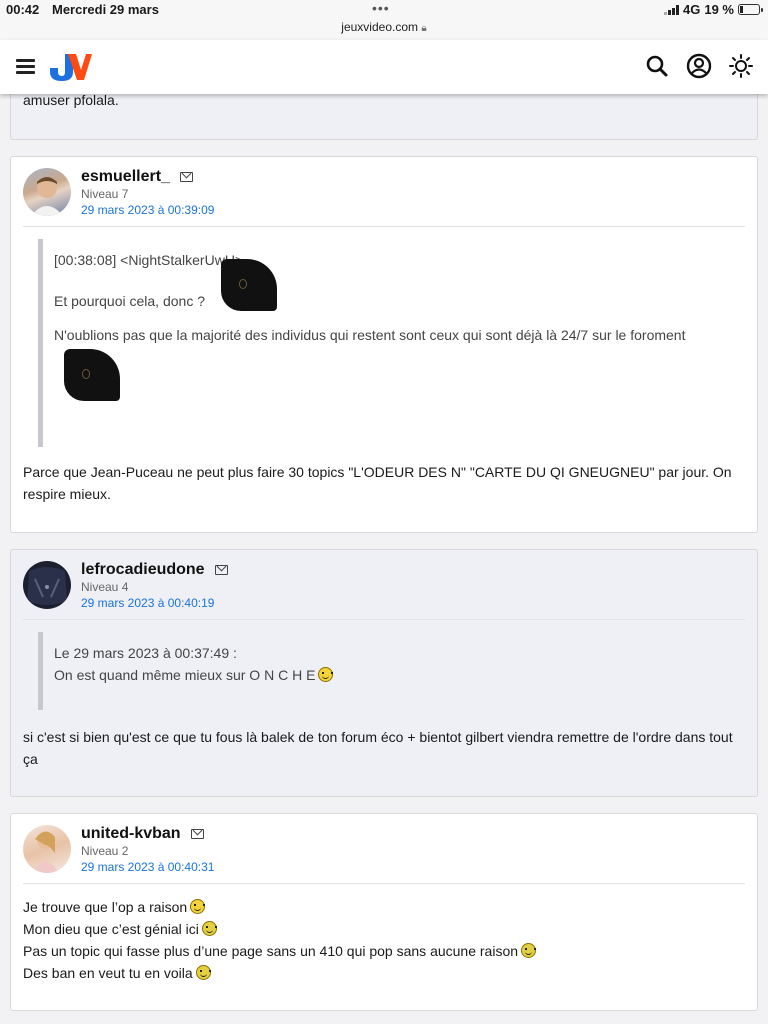 The width and height of the screenshot is (768, 1024). Describe the element at coordinates (741, 66) in the screenshot. I see `theme-sun-icon` at that location.